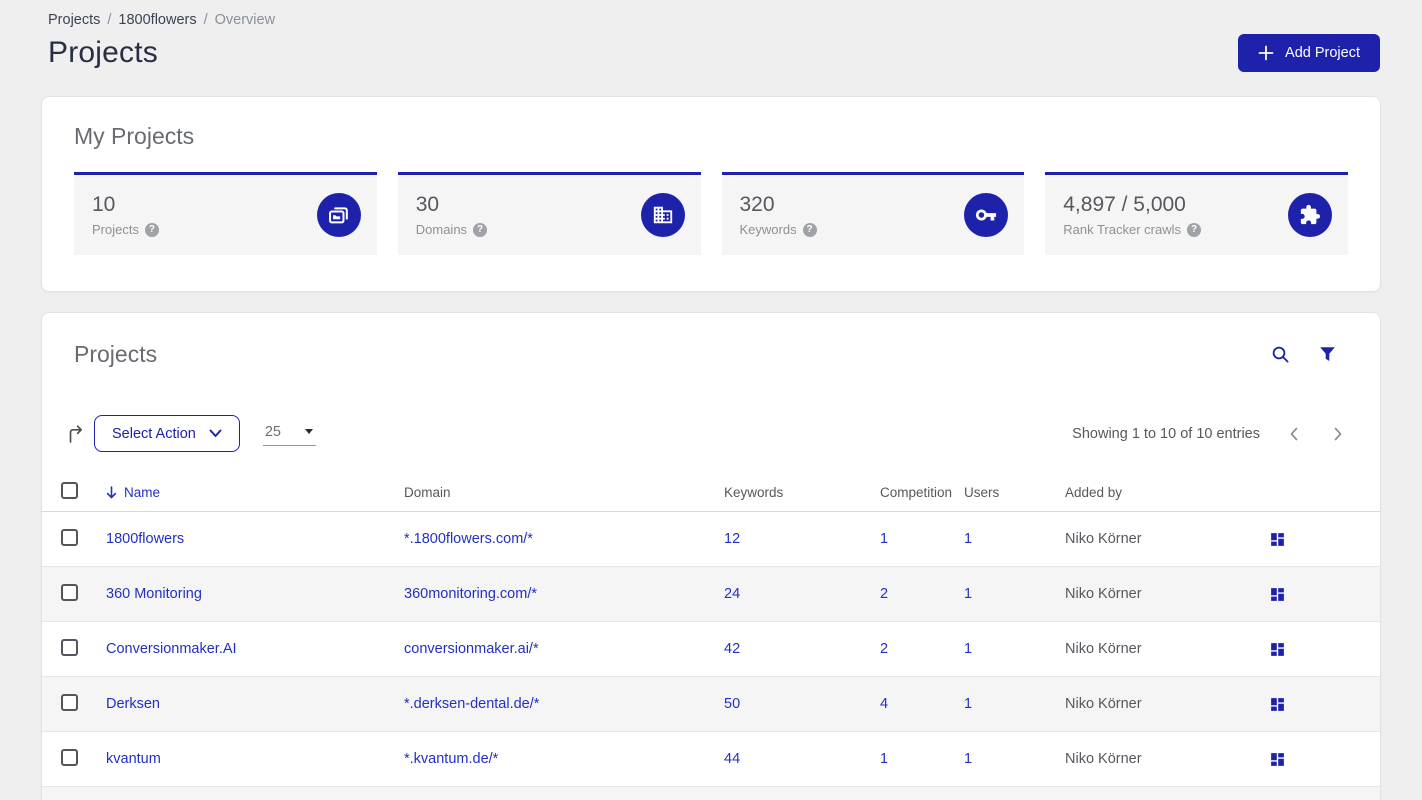 This screenshot has height=800, width=1422. What do you see at coordinates (338, 215) in the screenshot?
I see `projects-copy-icon` at bounding box center [338, 215].